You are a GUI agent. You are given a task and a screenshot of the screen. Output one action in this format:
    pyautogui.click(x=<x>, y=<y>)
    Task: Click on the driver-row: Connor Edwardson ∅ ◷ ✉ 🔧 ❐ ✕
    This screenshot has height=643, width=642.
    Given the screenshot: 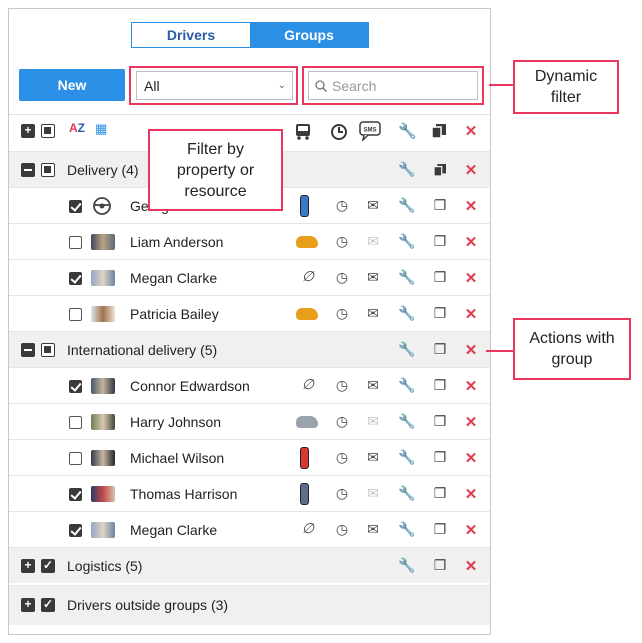 What is the action you would take?
    pyautogui.click(x=249, y=385)
    